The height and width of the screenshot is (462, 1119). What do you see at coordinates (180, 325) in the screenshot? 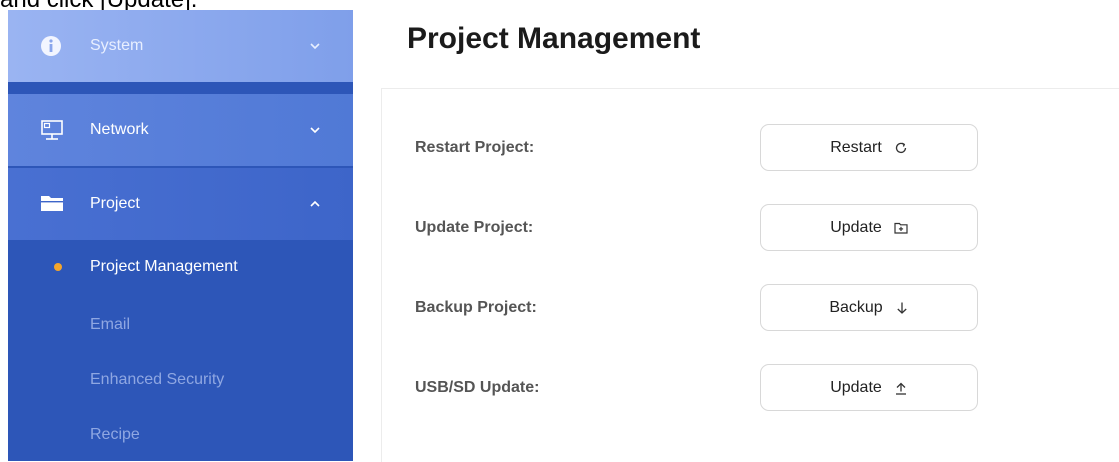
I see `sidebar-subitem-email: Email` at bounding box center [180, 325].